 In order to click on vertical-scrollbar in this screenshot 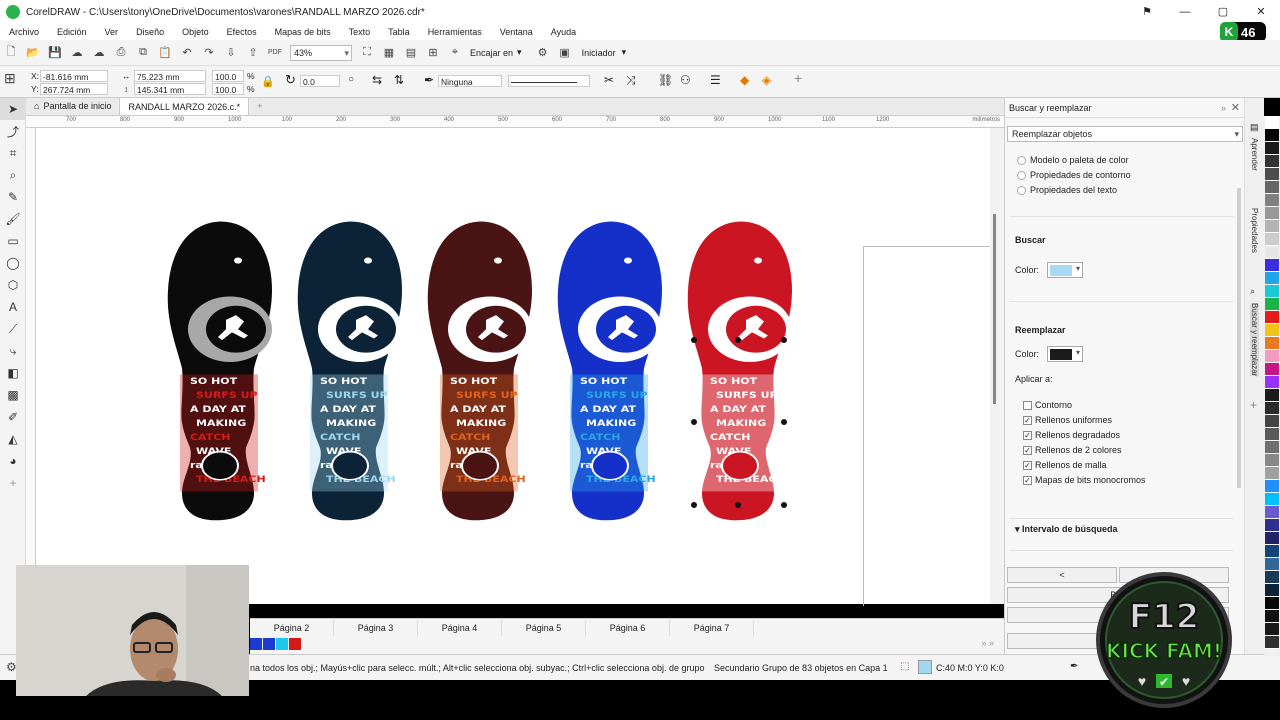, I will do `click(997, 366)`.